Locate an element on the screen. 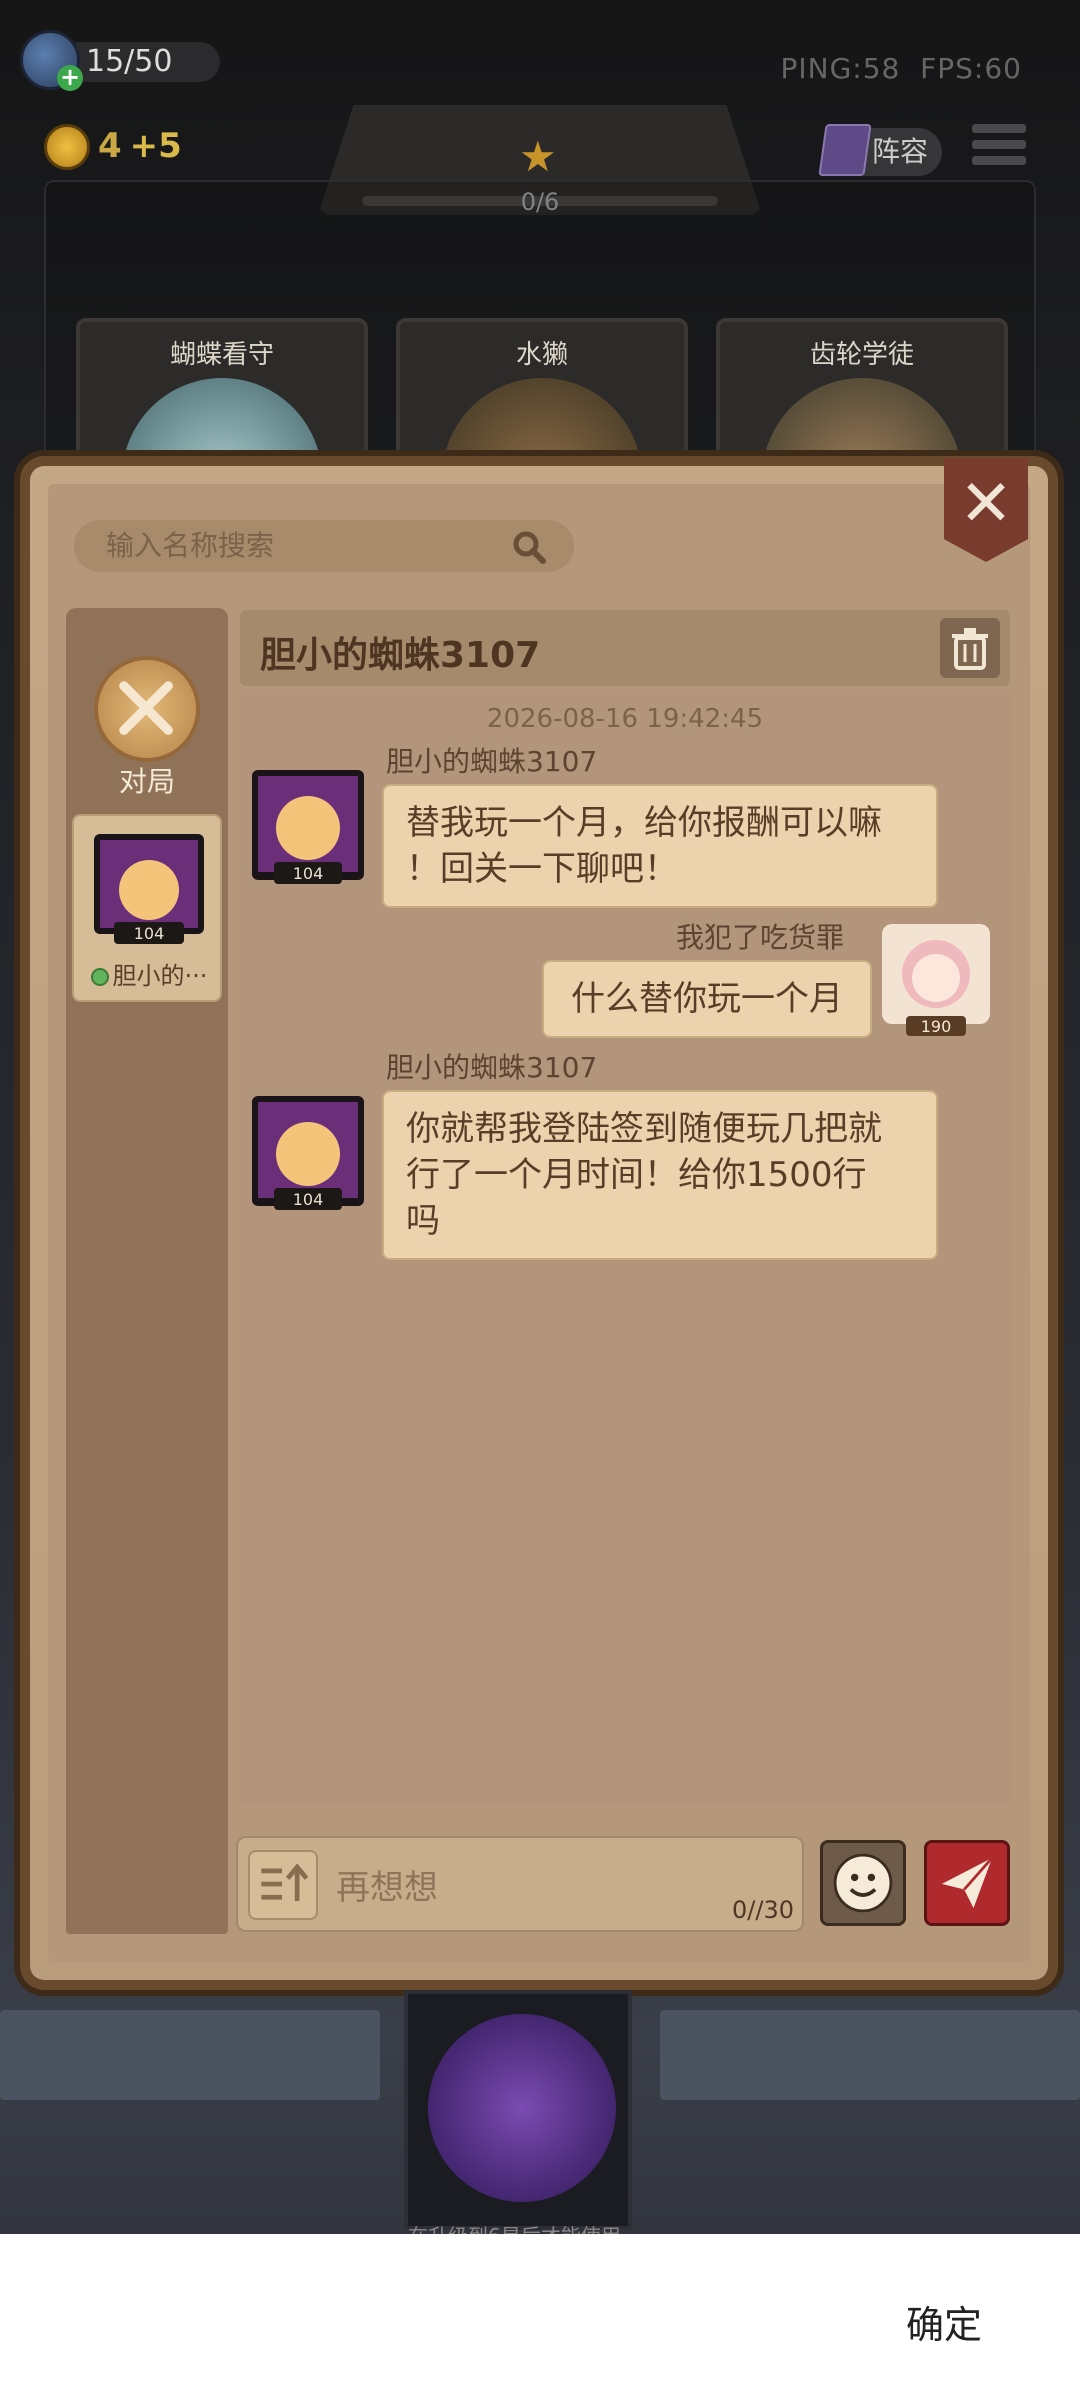 The height and width of the screenshot is (2400, 1080). self-level: 190 is located at coordinates (936, 1026).